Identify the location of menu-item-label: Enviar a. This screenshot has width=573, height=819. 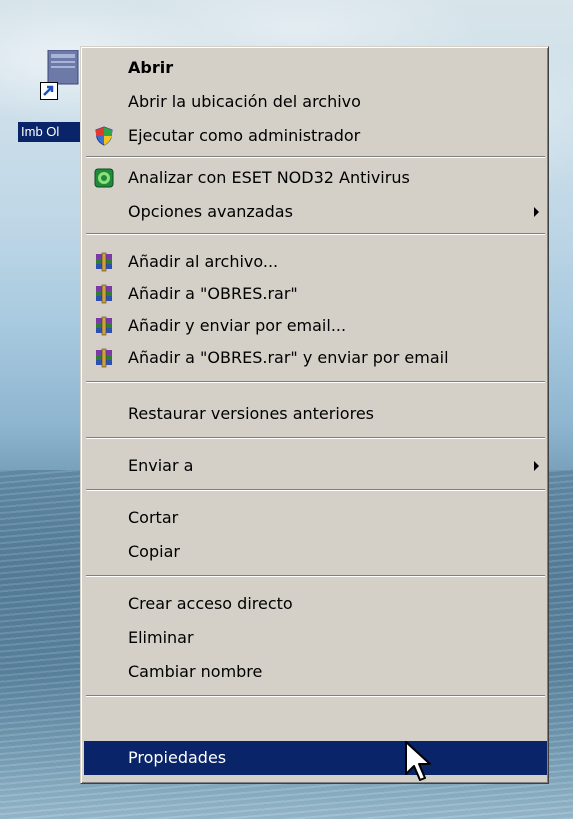
(161, 465).